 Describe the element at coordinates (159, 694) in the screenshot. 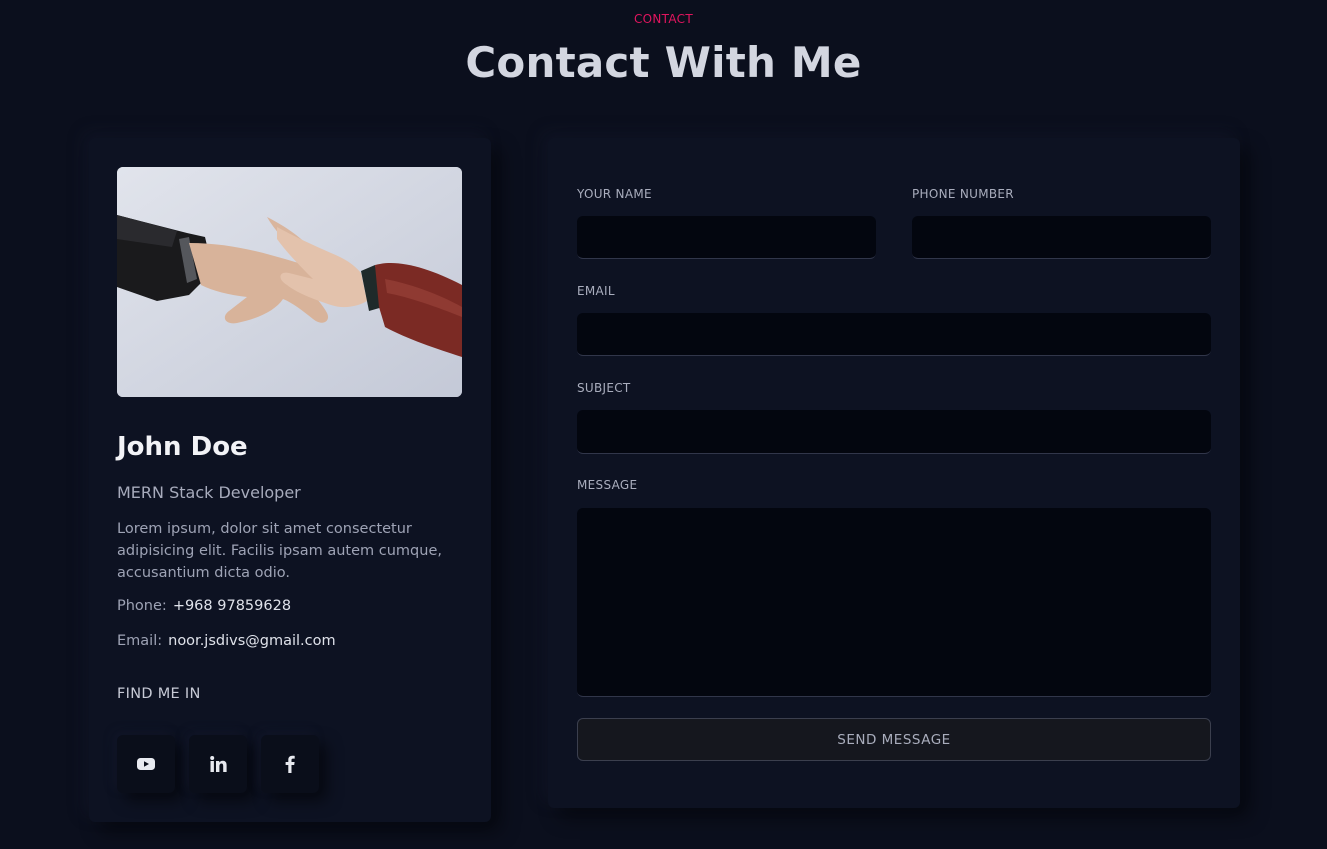

I see `find-me-label: FIND ME IN` at that location.